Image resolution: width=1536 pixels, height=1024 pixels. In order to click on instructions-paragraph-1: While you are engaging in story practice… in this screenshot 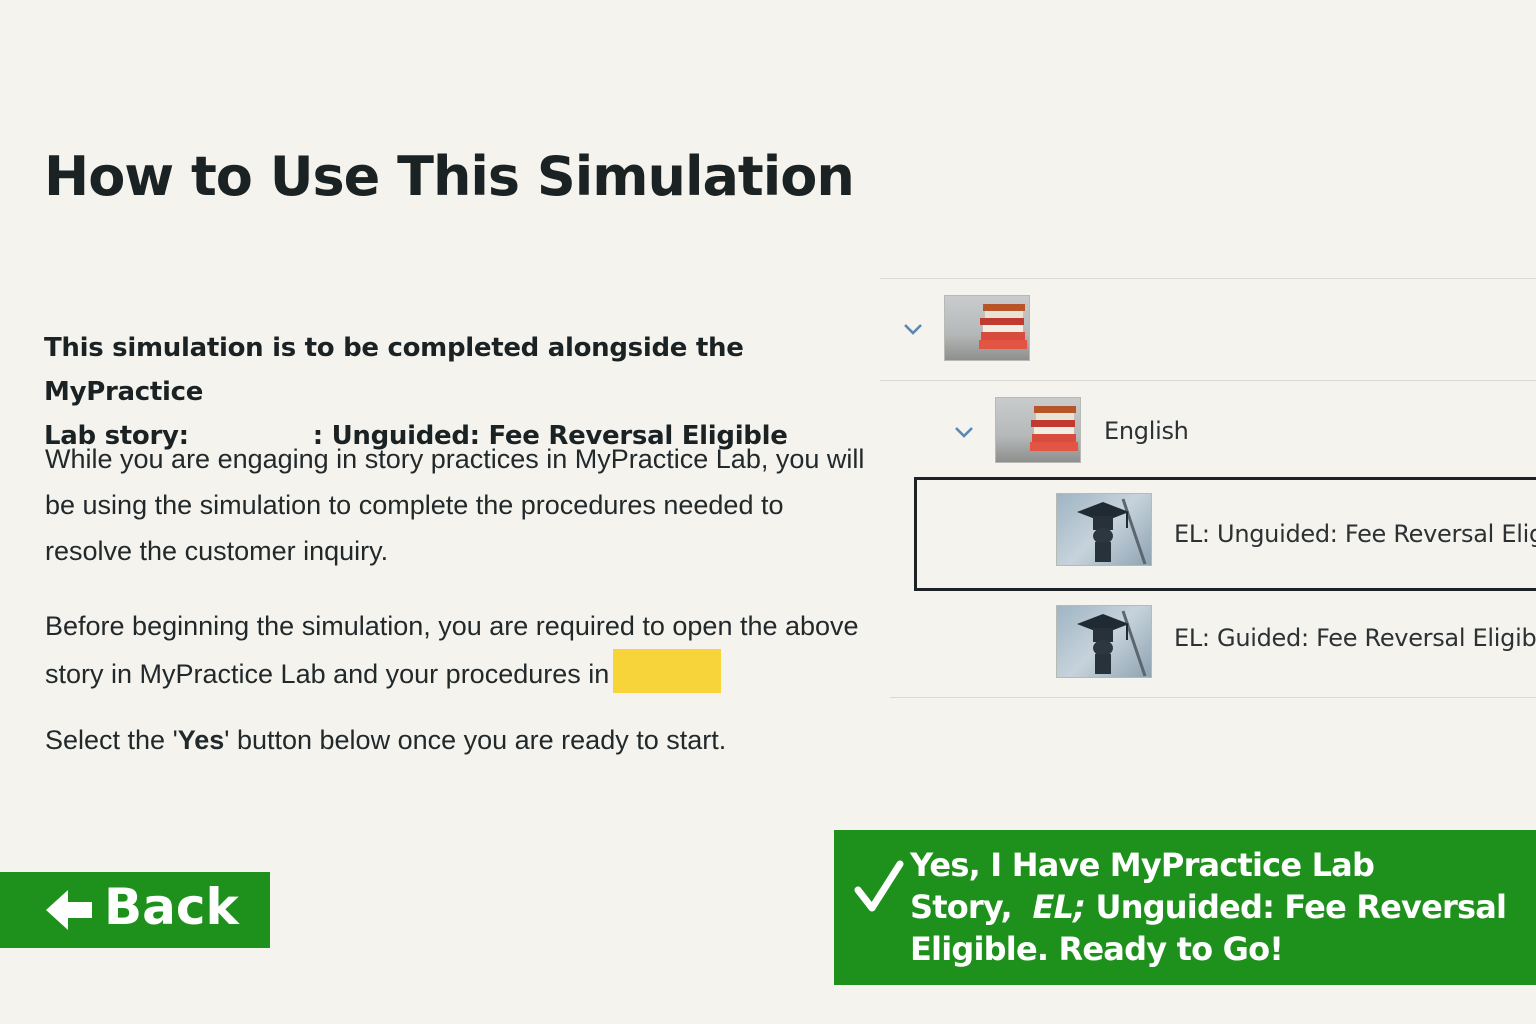, I will do `click(455, 505)`.